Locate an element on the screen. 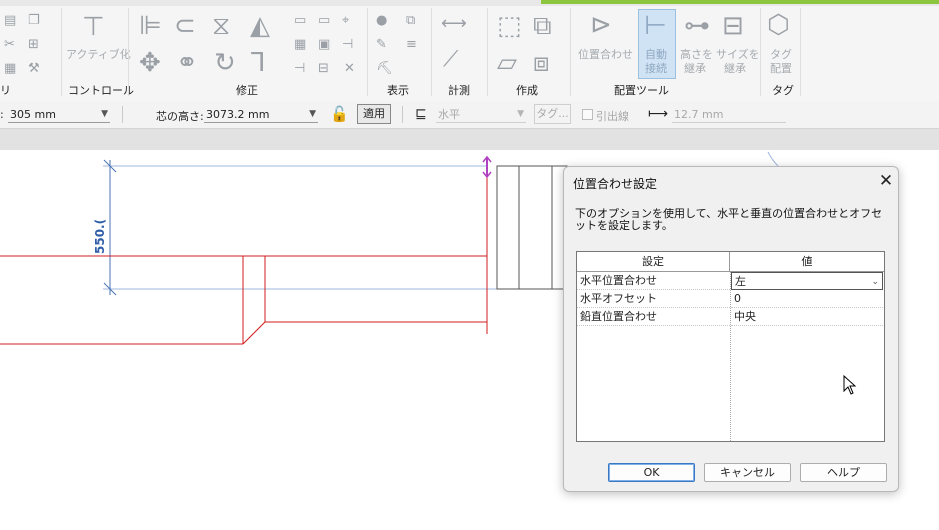  trim-single-icon: ⊣ is located at coordinates (299, 68).